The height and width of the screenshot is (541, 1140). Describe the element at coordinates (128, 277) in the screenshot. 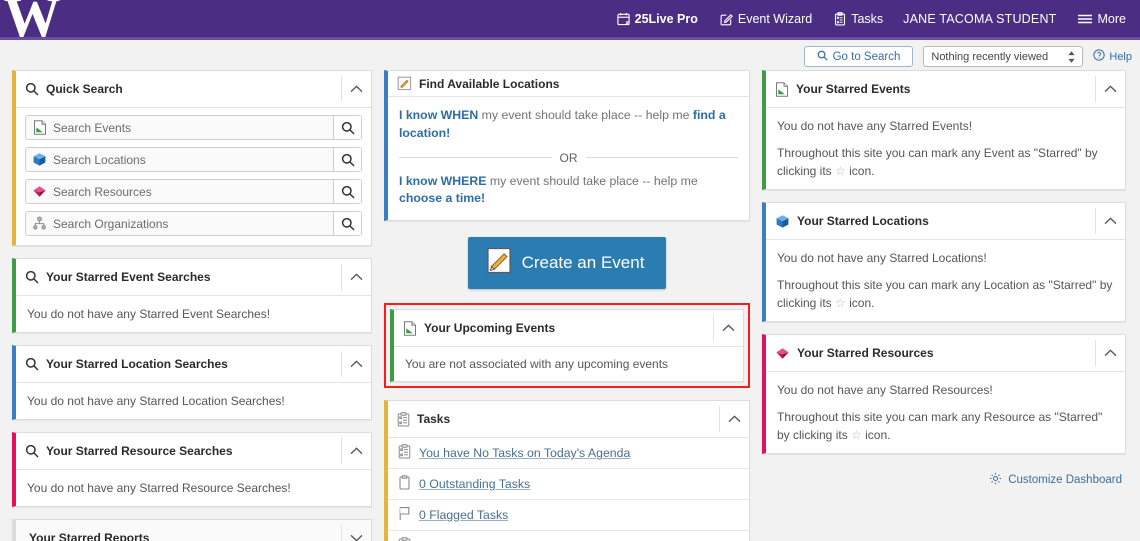

I see `panel-starred-event-searches-title: Your Starred Event Searches` at that location.